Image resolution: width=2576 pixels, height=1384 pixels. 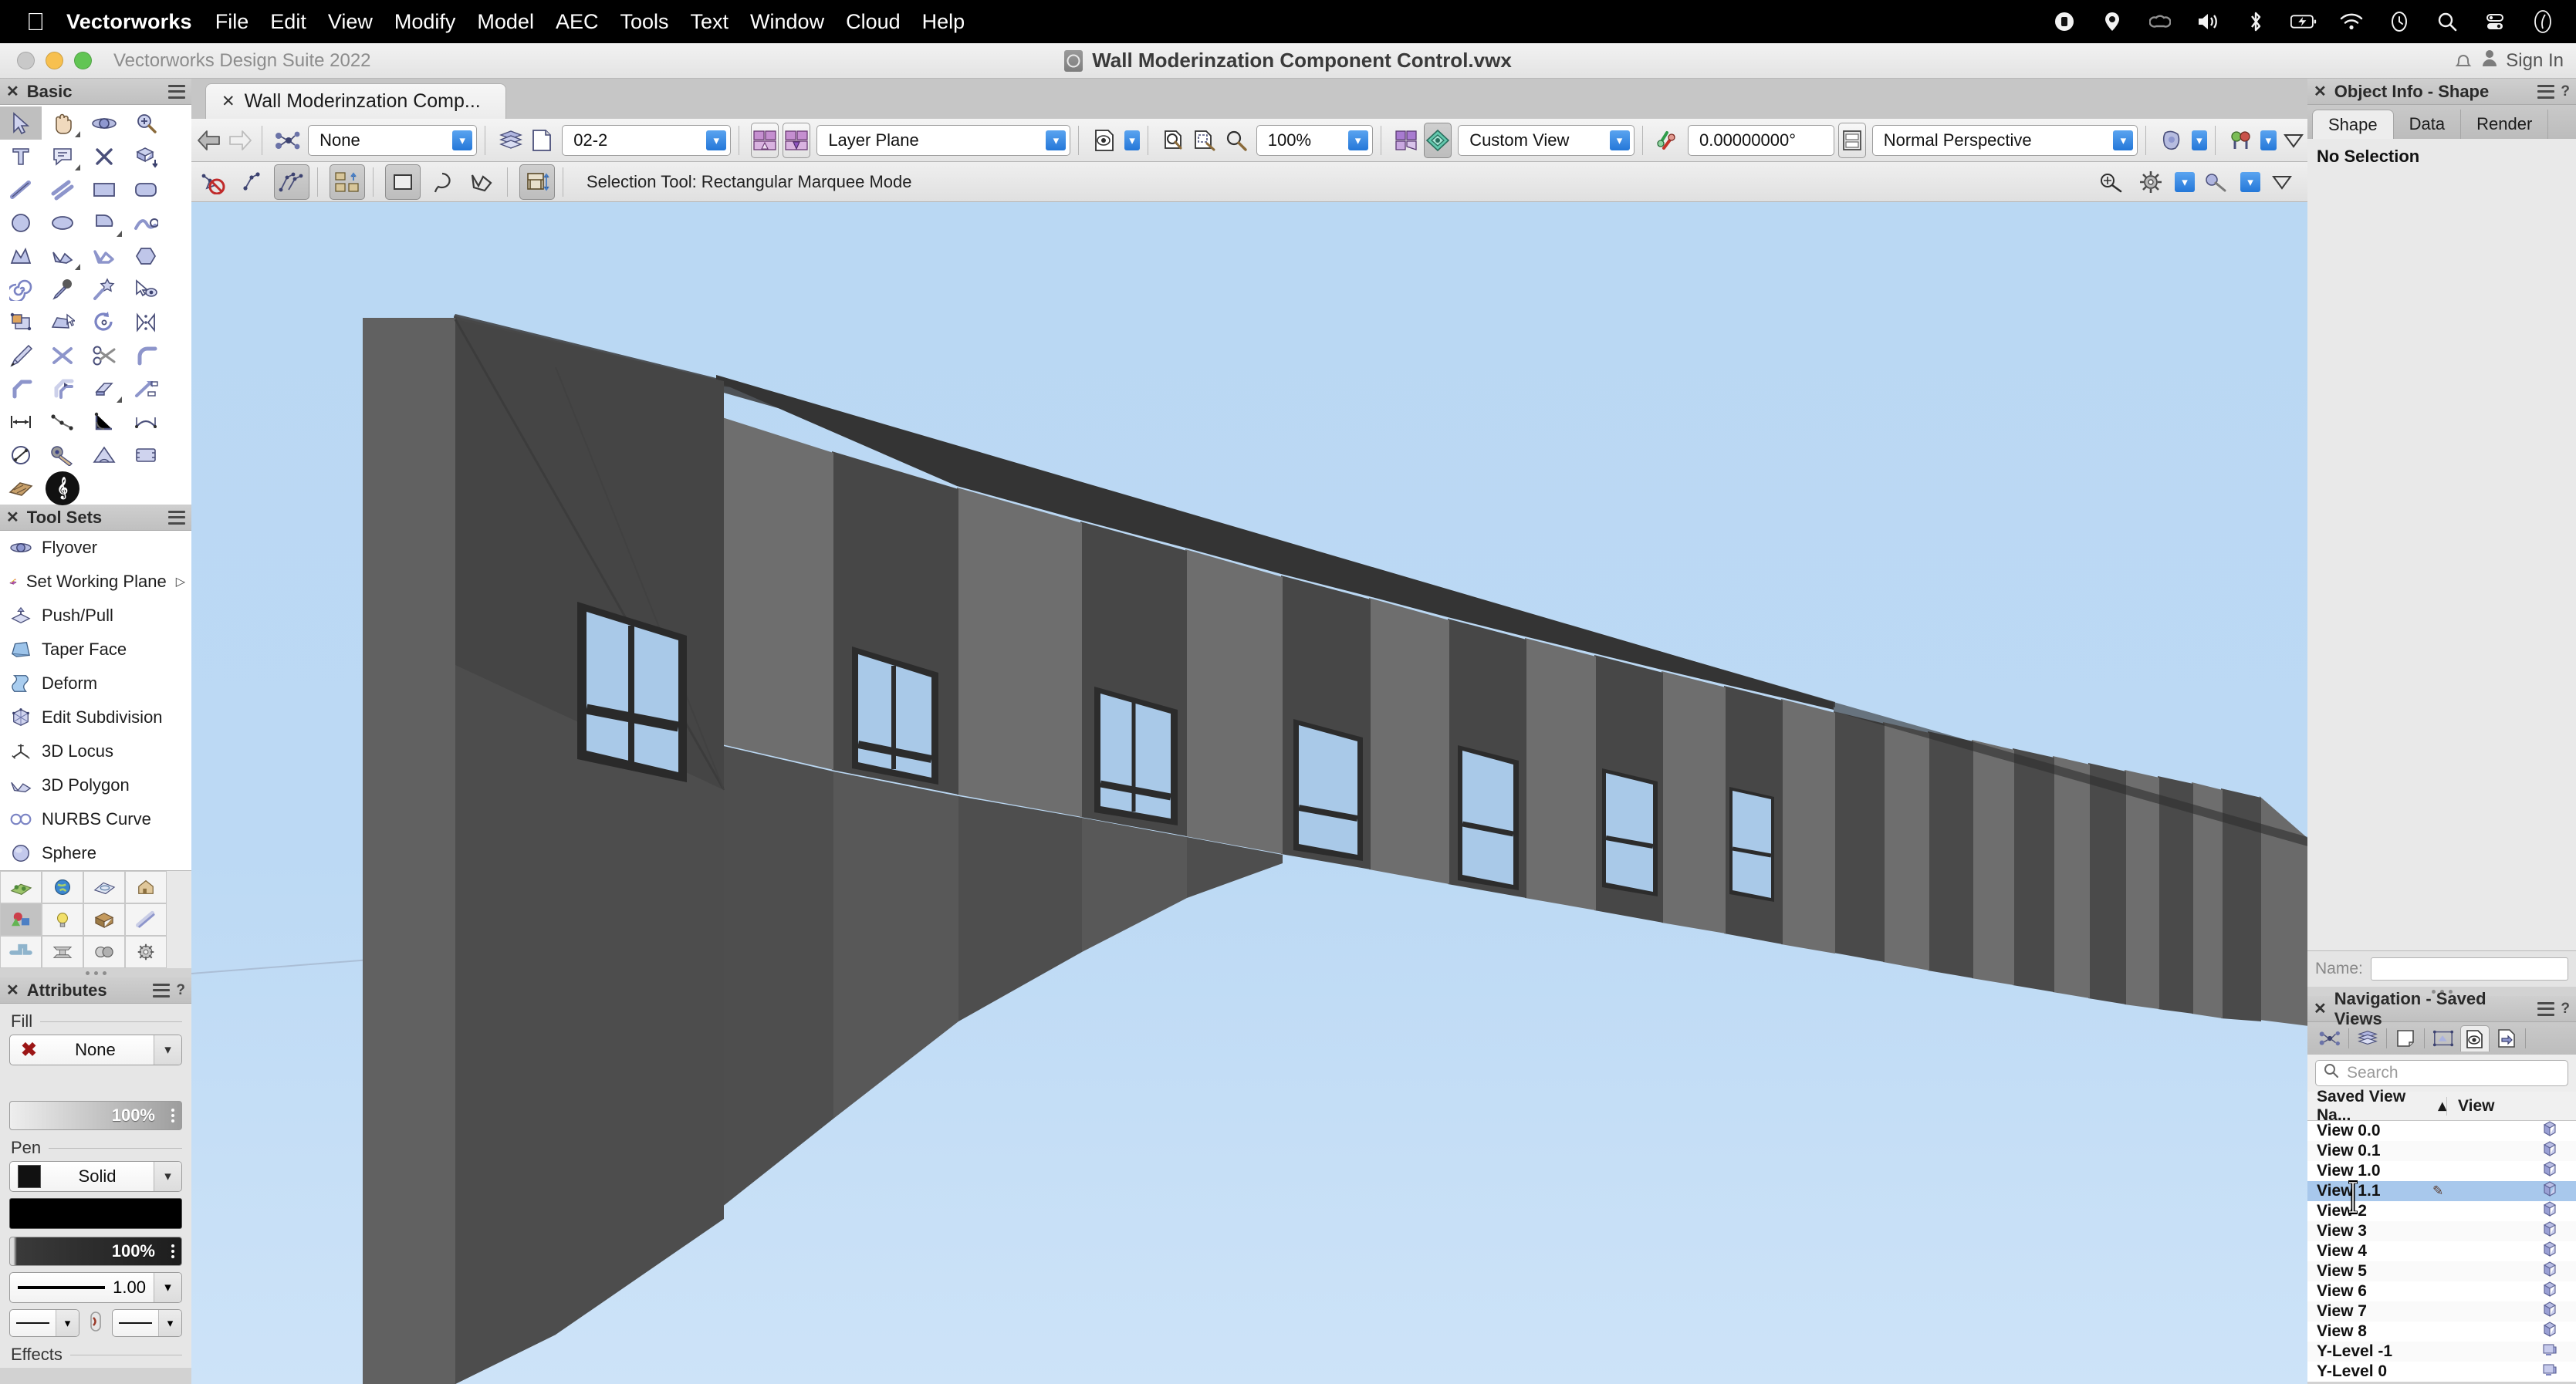 What do you see at coordinates (2405, 1038) in the screenshot?
I see `sheet-layers-icon` at bounding box center [2405, 1038].